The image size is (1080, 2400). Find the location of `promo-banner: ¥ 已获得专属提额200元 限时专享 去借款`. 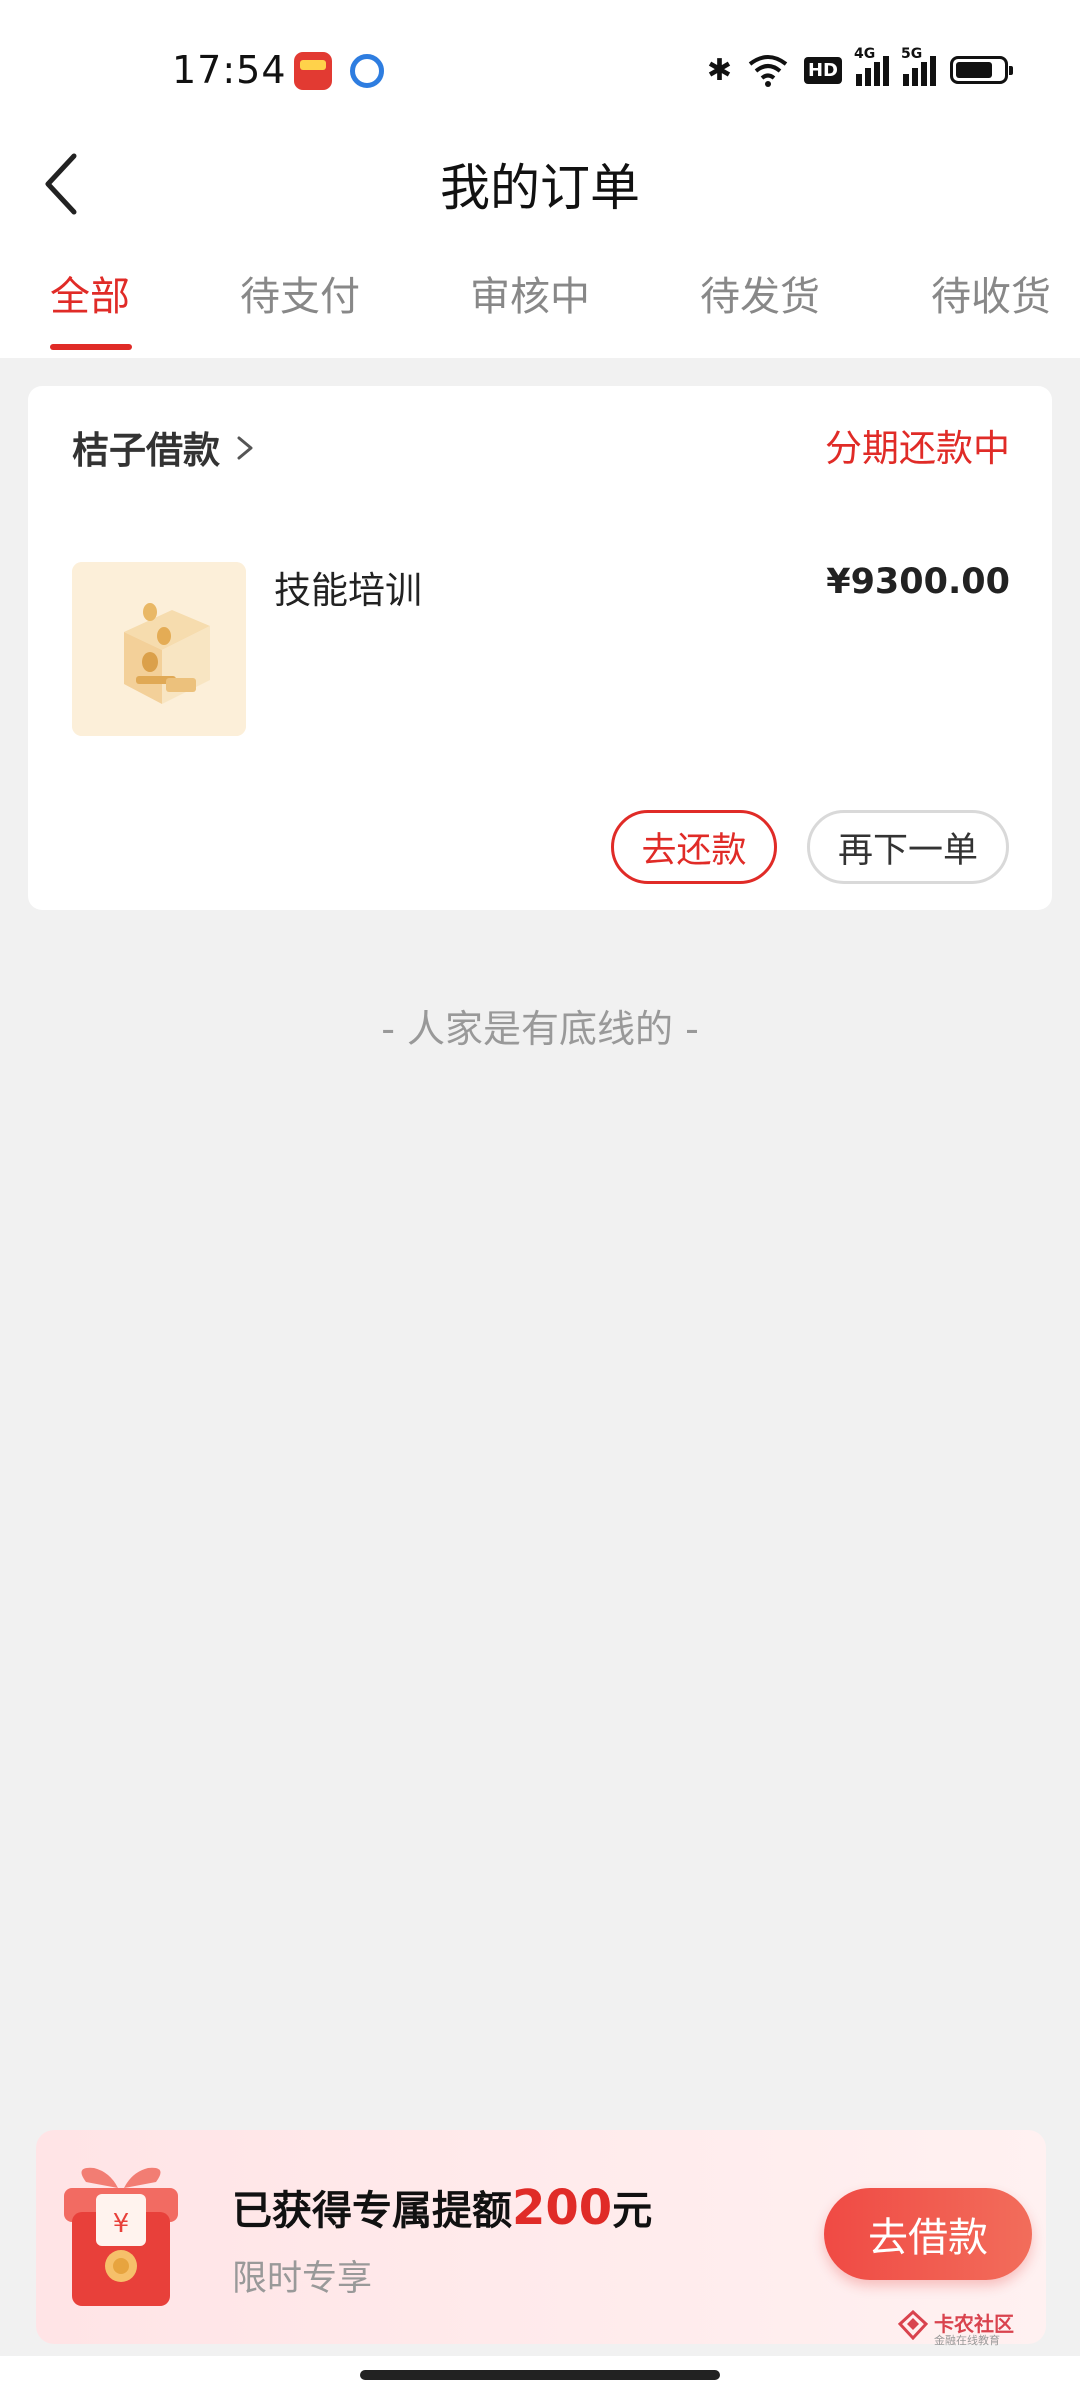

promo-banner: ¥ 已获得专属提额200元 限时专享 去借款 is located at coordinates (541, 2237).